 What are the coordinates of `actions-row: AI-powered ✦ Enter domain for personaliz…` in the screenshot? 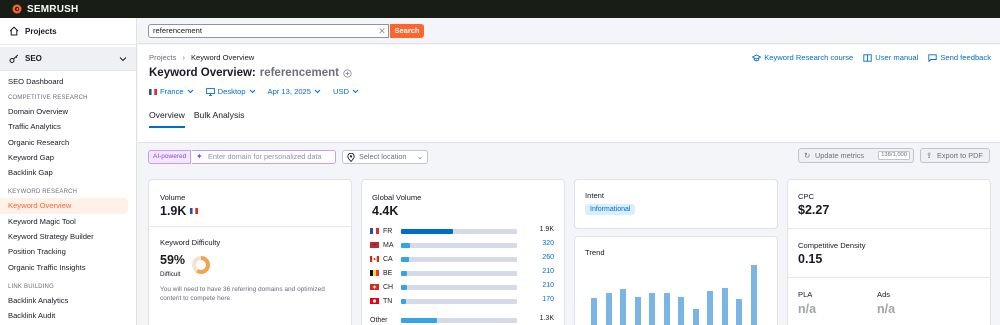 It's located at (569, 156).